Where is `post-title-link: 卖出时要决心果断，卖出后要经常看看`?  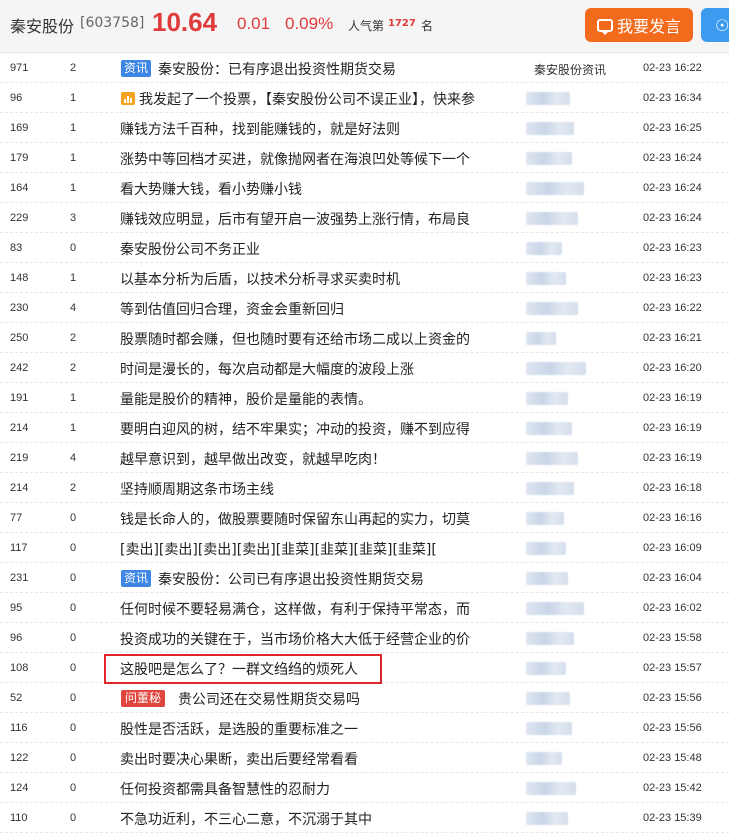
post-title-link: 卖出时要决心果断，卖出后要经常看看 is located at coordinates (239, 759).